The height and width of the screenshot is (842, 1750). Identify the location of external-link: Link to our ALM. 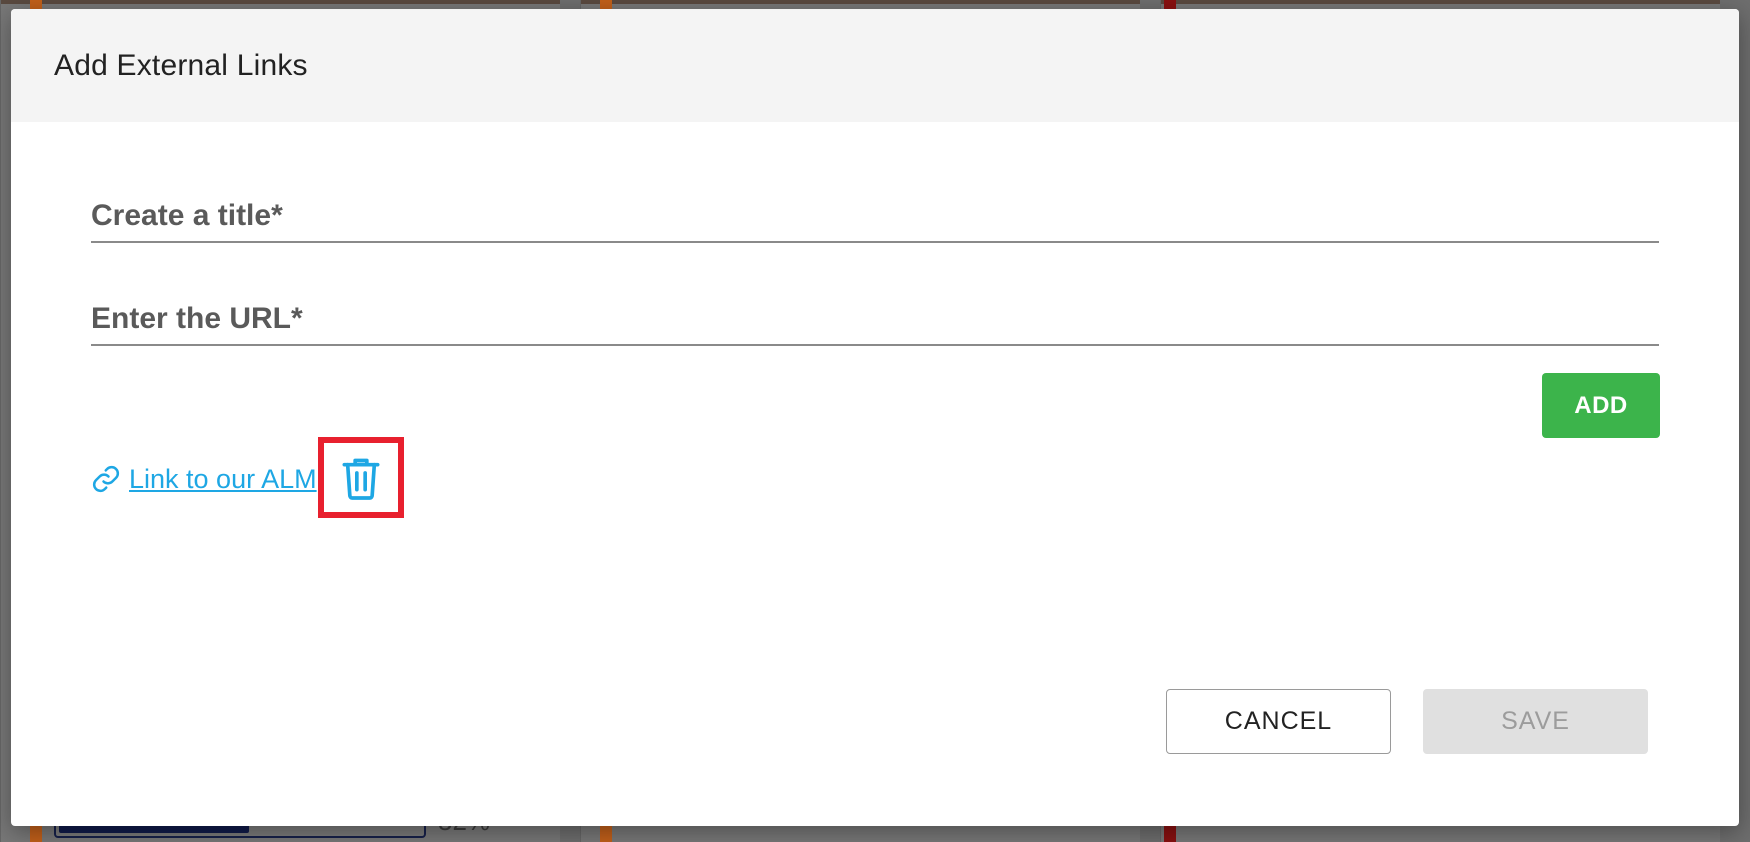
(223, 479).